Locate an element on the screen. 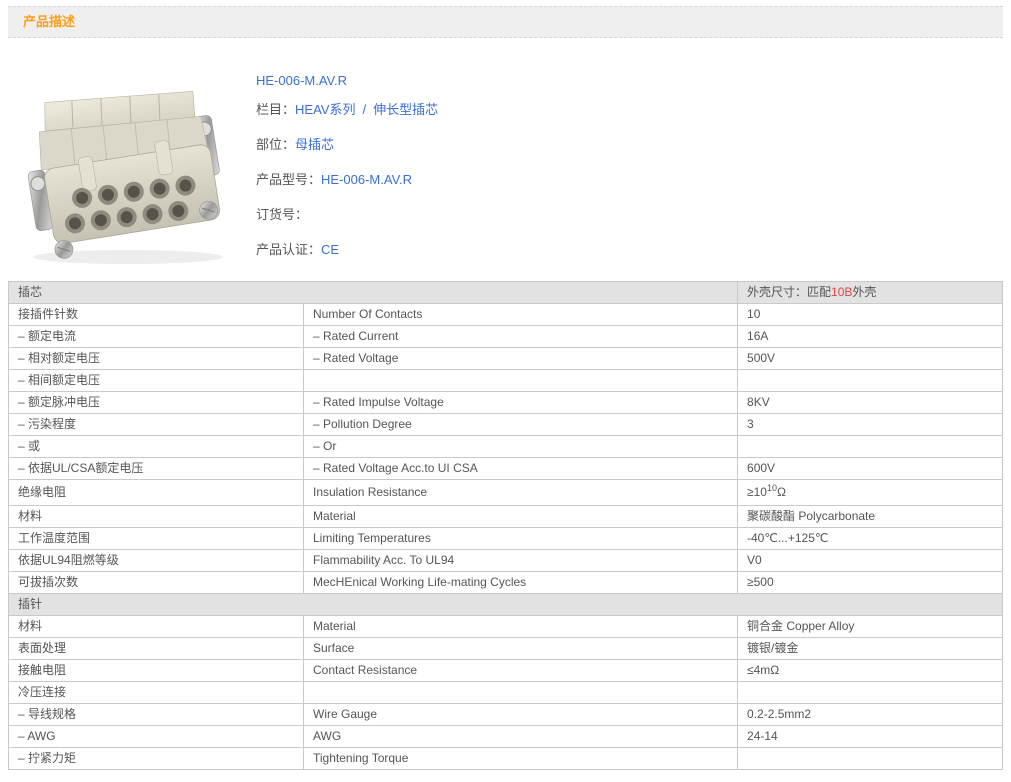  spec-value: 24-14 is located at coordinates (870, 736).